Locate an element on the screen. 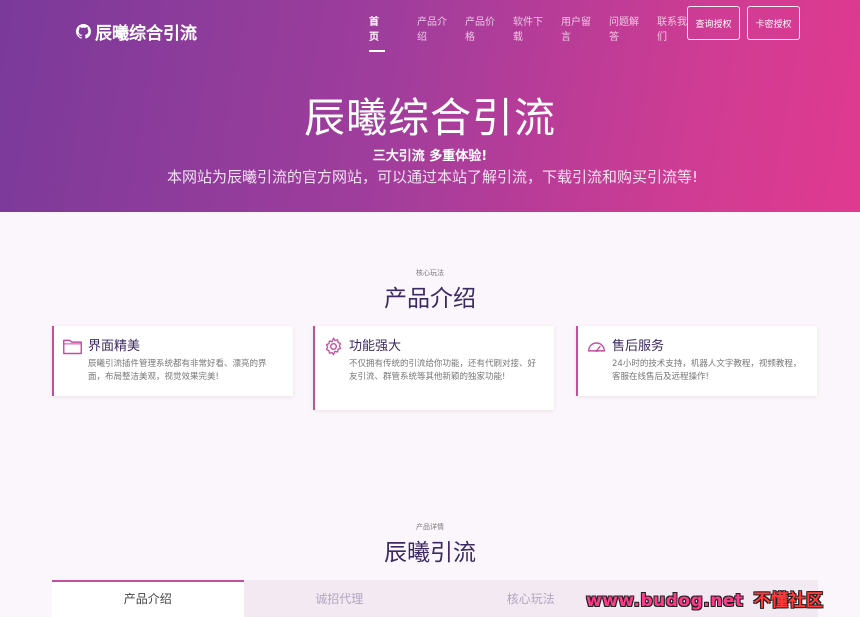 This screenshot has height=617, width=860. github-icon is located at coordinates (83, 31).